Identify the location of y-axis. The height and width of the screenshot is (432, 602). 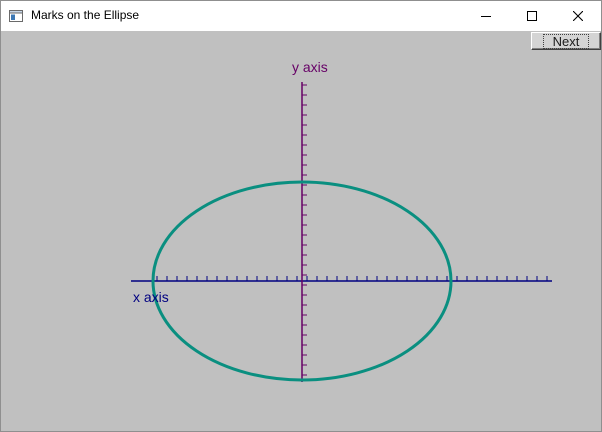
(304, 232).